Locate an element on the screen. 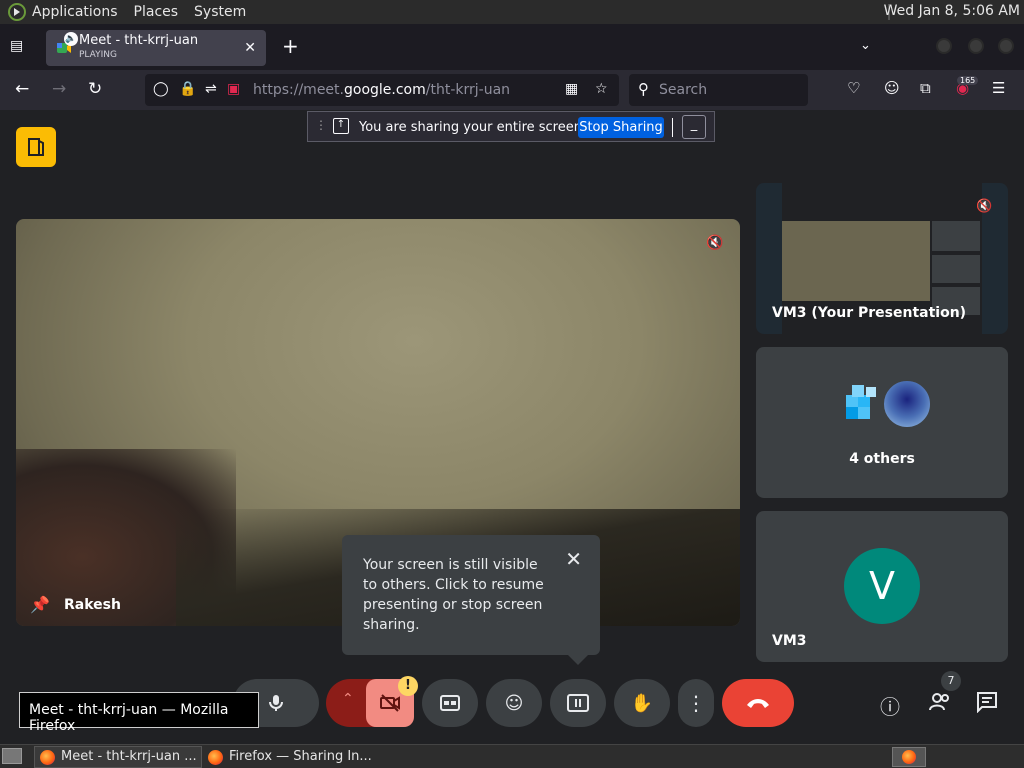  search-placeholder: Search is located at coordinates (683, 90).